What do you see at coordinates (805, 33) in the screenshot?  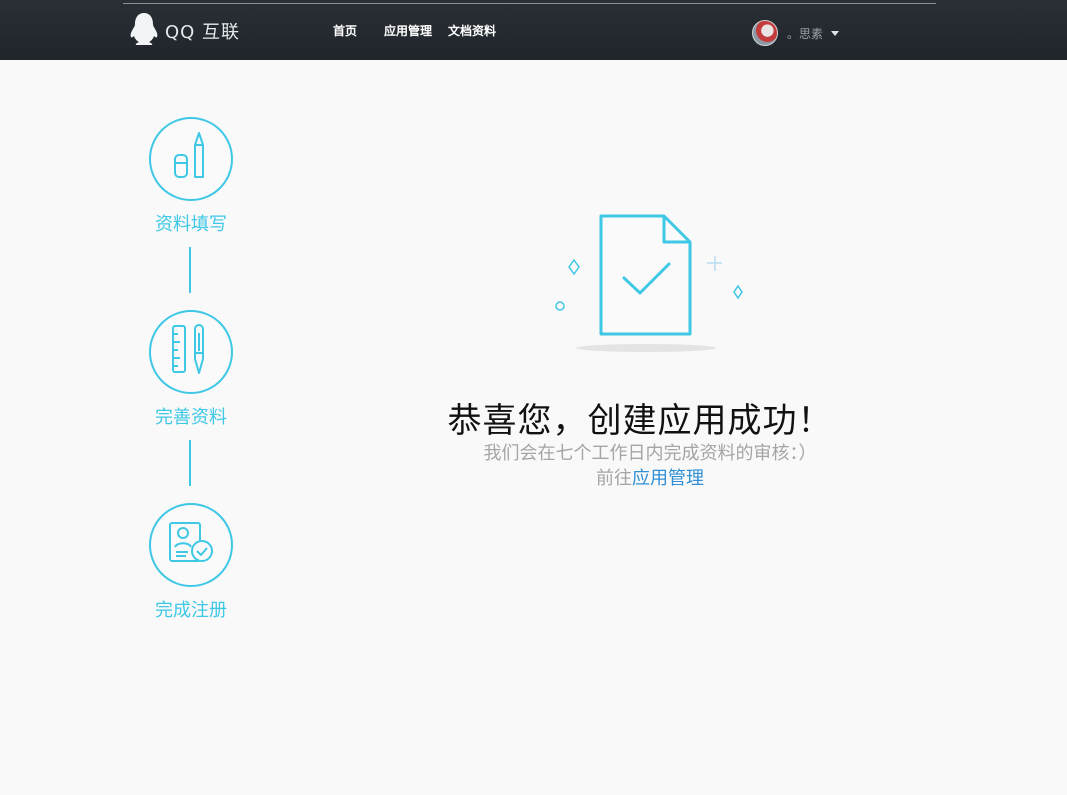 I see `user-name: 。思素` at bounding box center [805, 33].